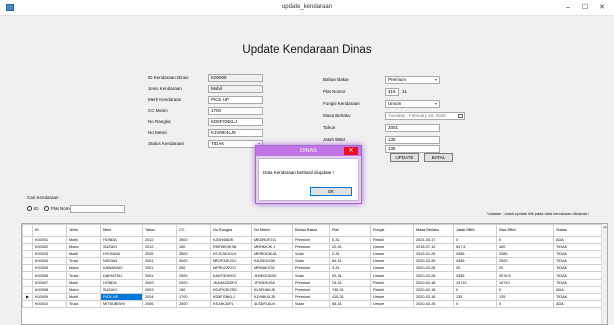  What do you see at coordinates (235, 78) in the screenshot?
I see `id-kendaraan-field: K00009` at bounding box center [235, 78].